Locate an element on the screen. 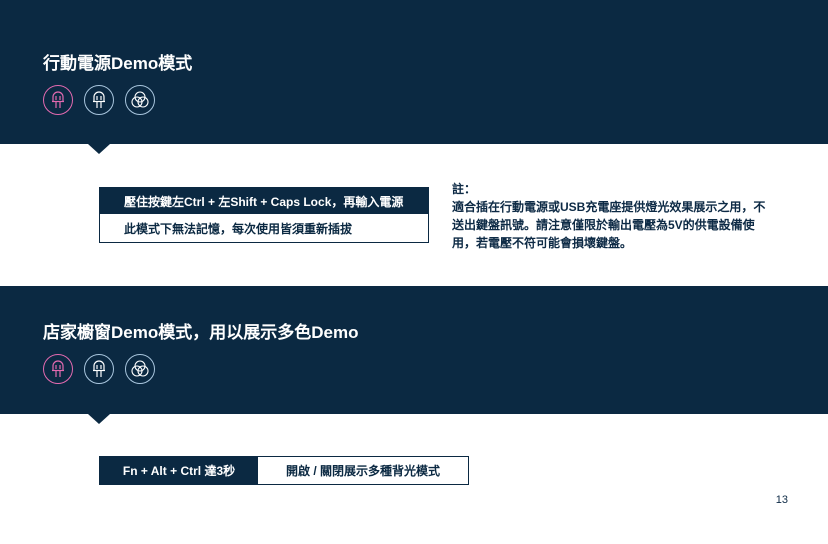  note-title: 註： is located at coordinates (464, 189).